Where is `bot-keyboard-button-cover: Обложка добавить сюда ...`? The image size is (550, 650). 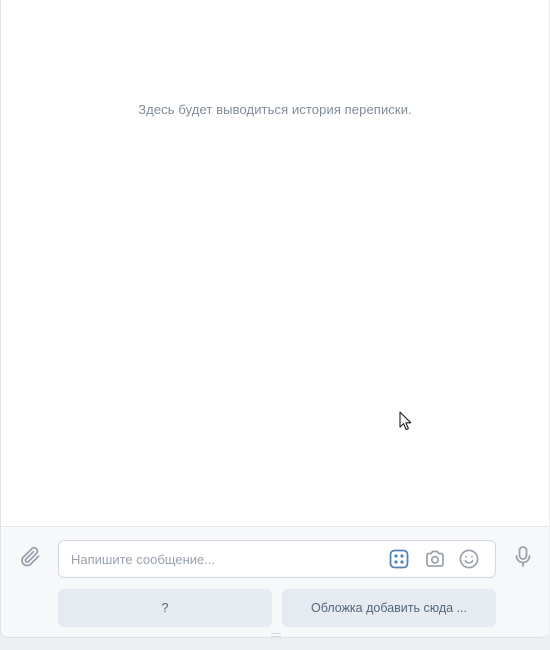 bot-keyboard-button-cover: Обложка добавить сюда ... is located at coordinates (389, 608).